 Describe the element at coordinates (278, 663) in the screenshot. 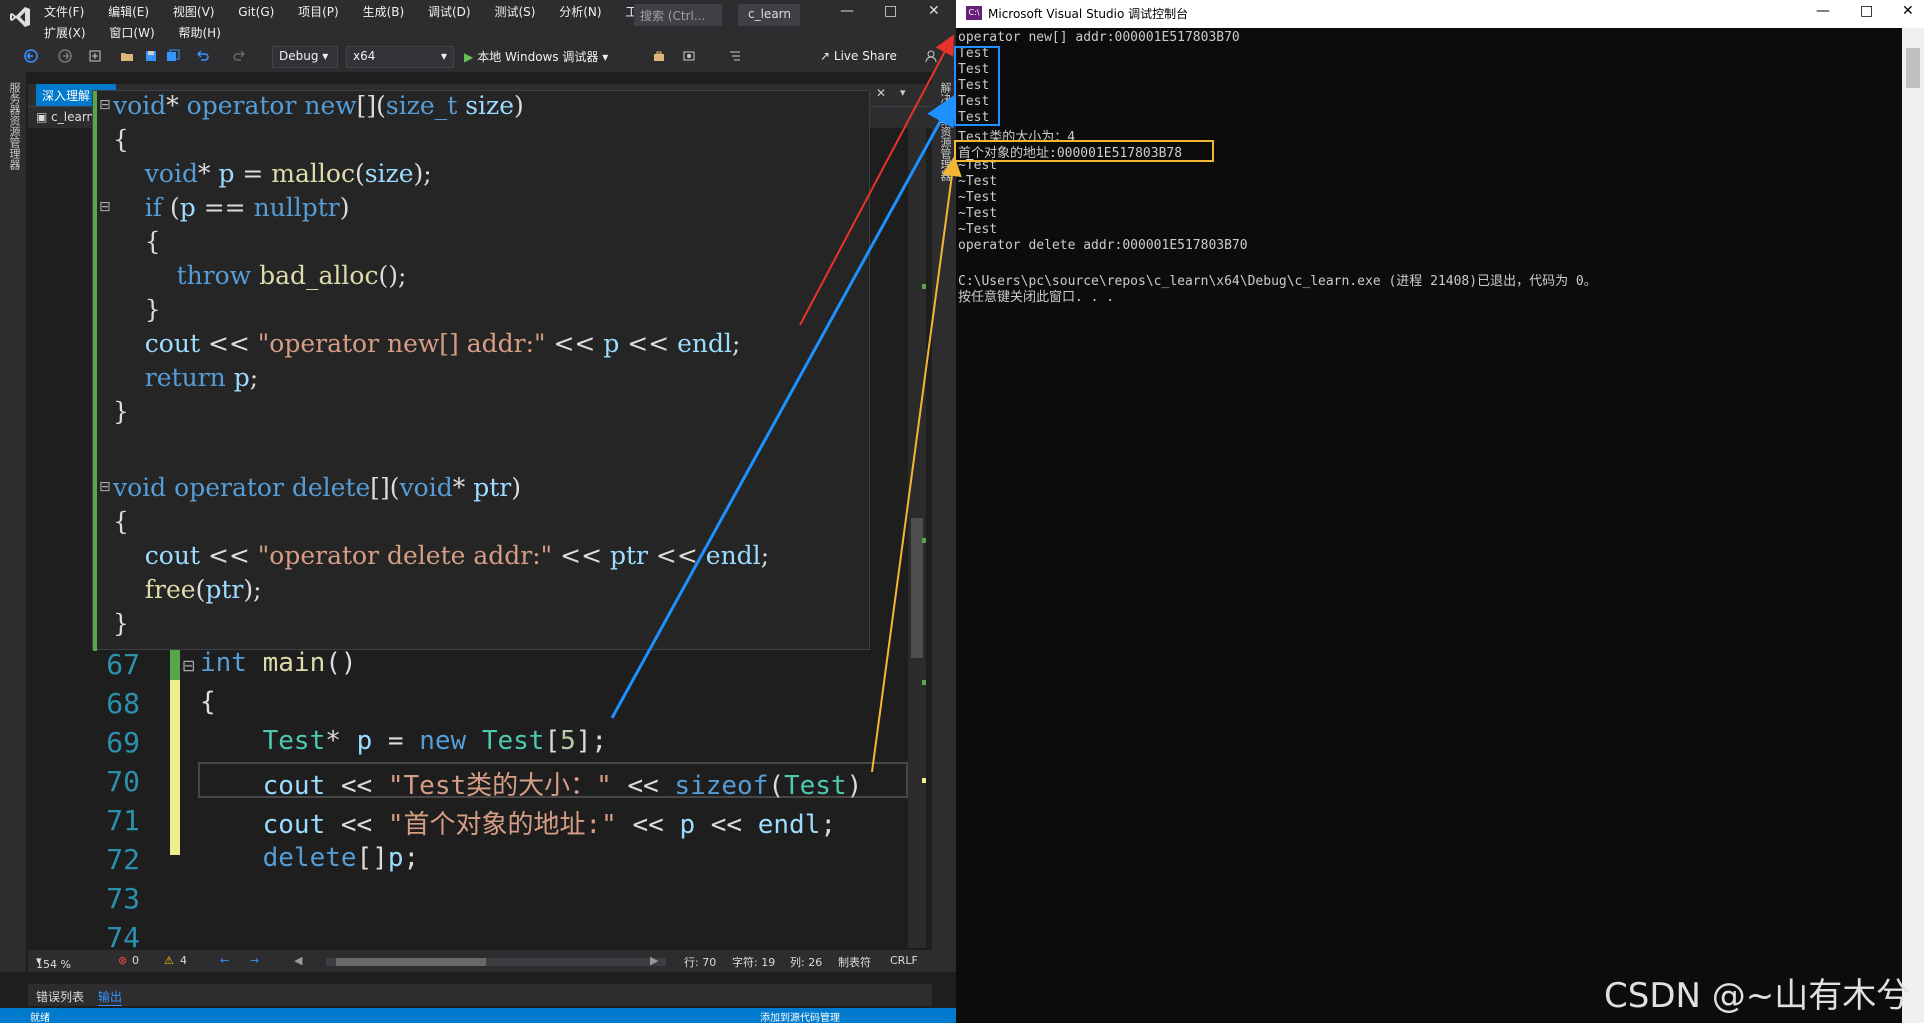

I see `code-line-67: int main()` at that location.